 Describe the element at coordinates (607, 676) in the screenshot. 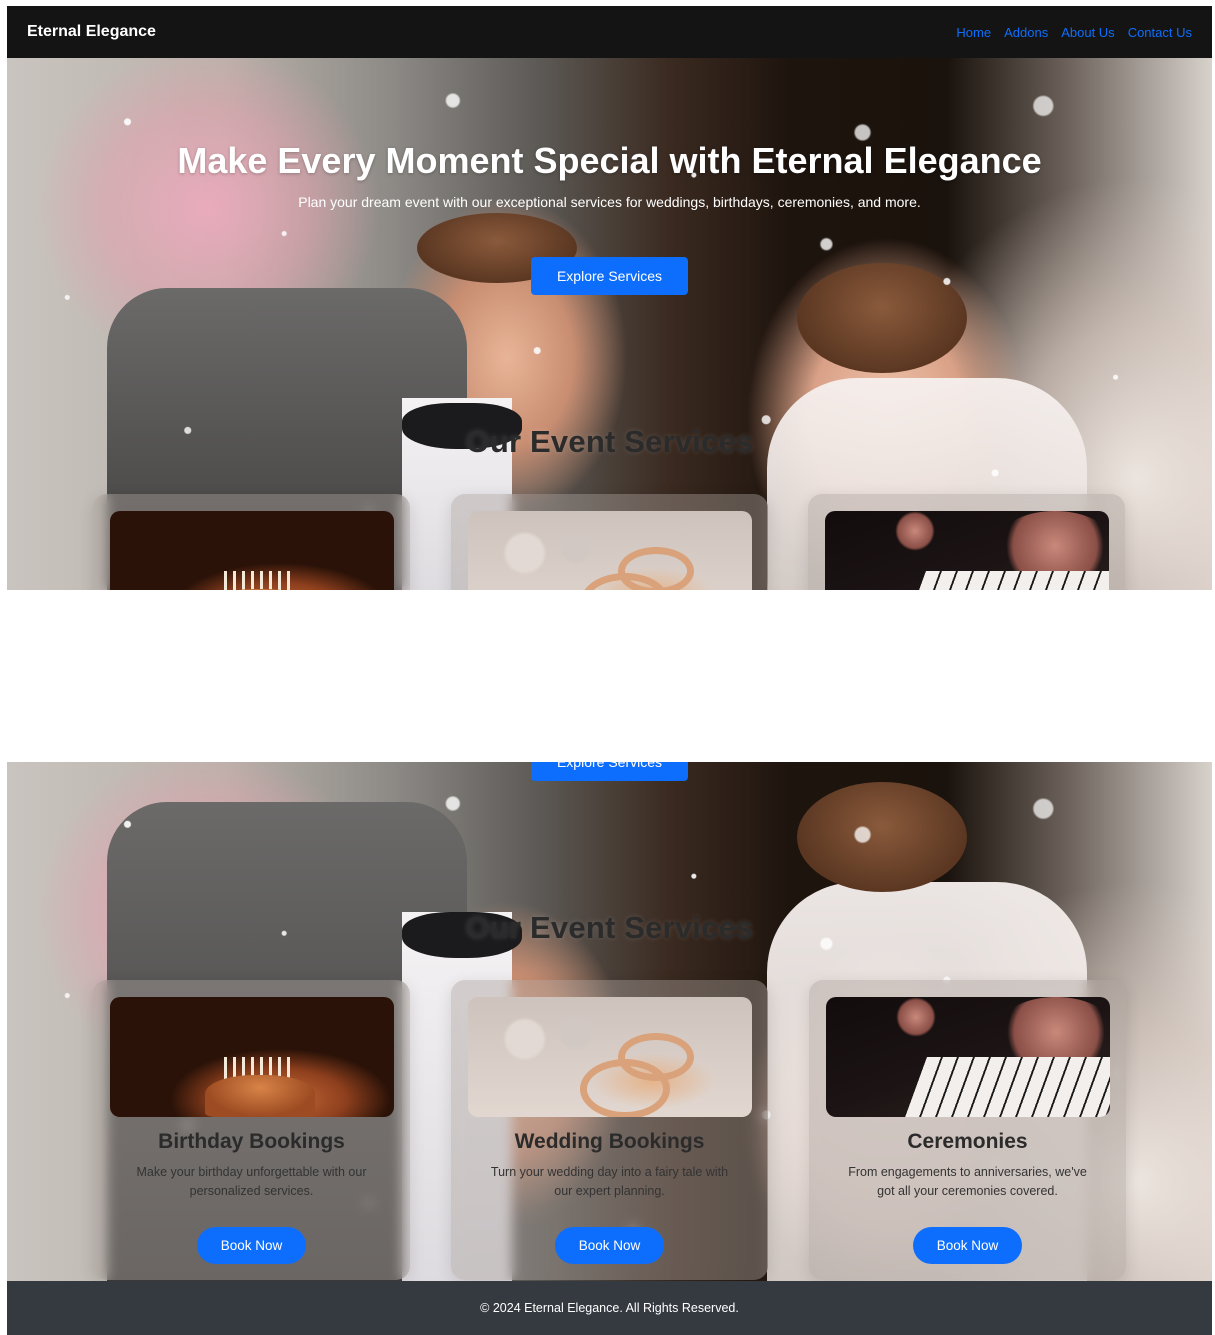

I see `scroll-gap` at that location.